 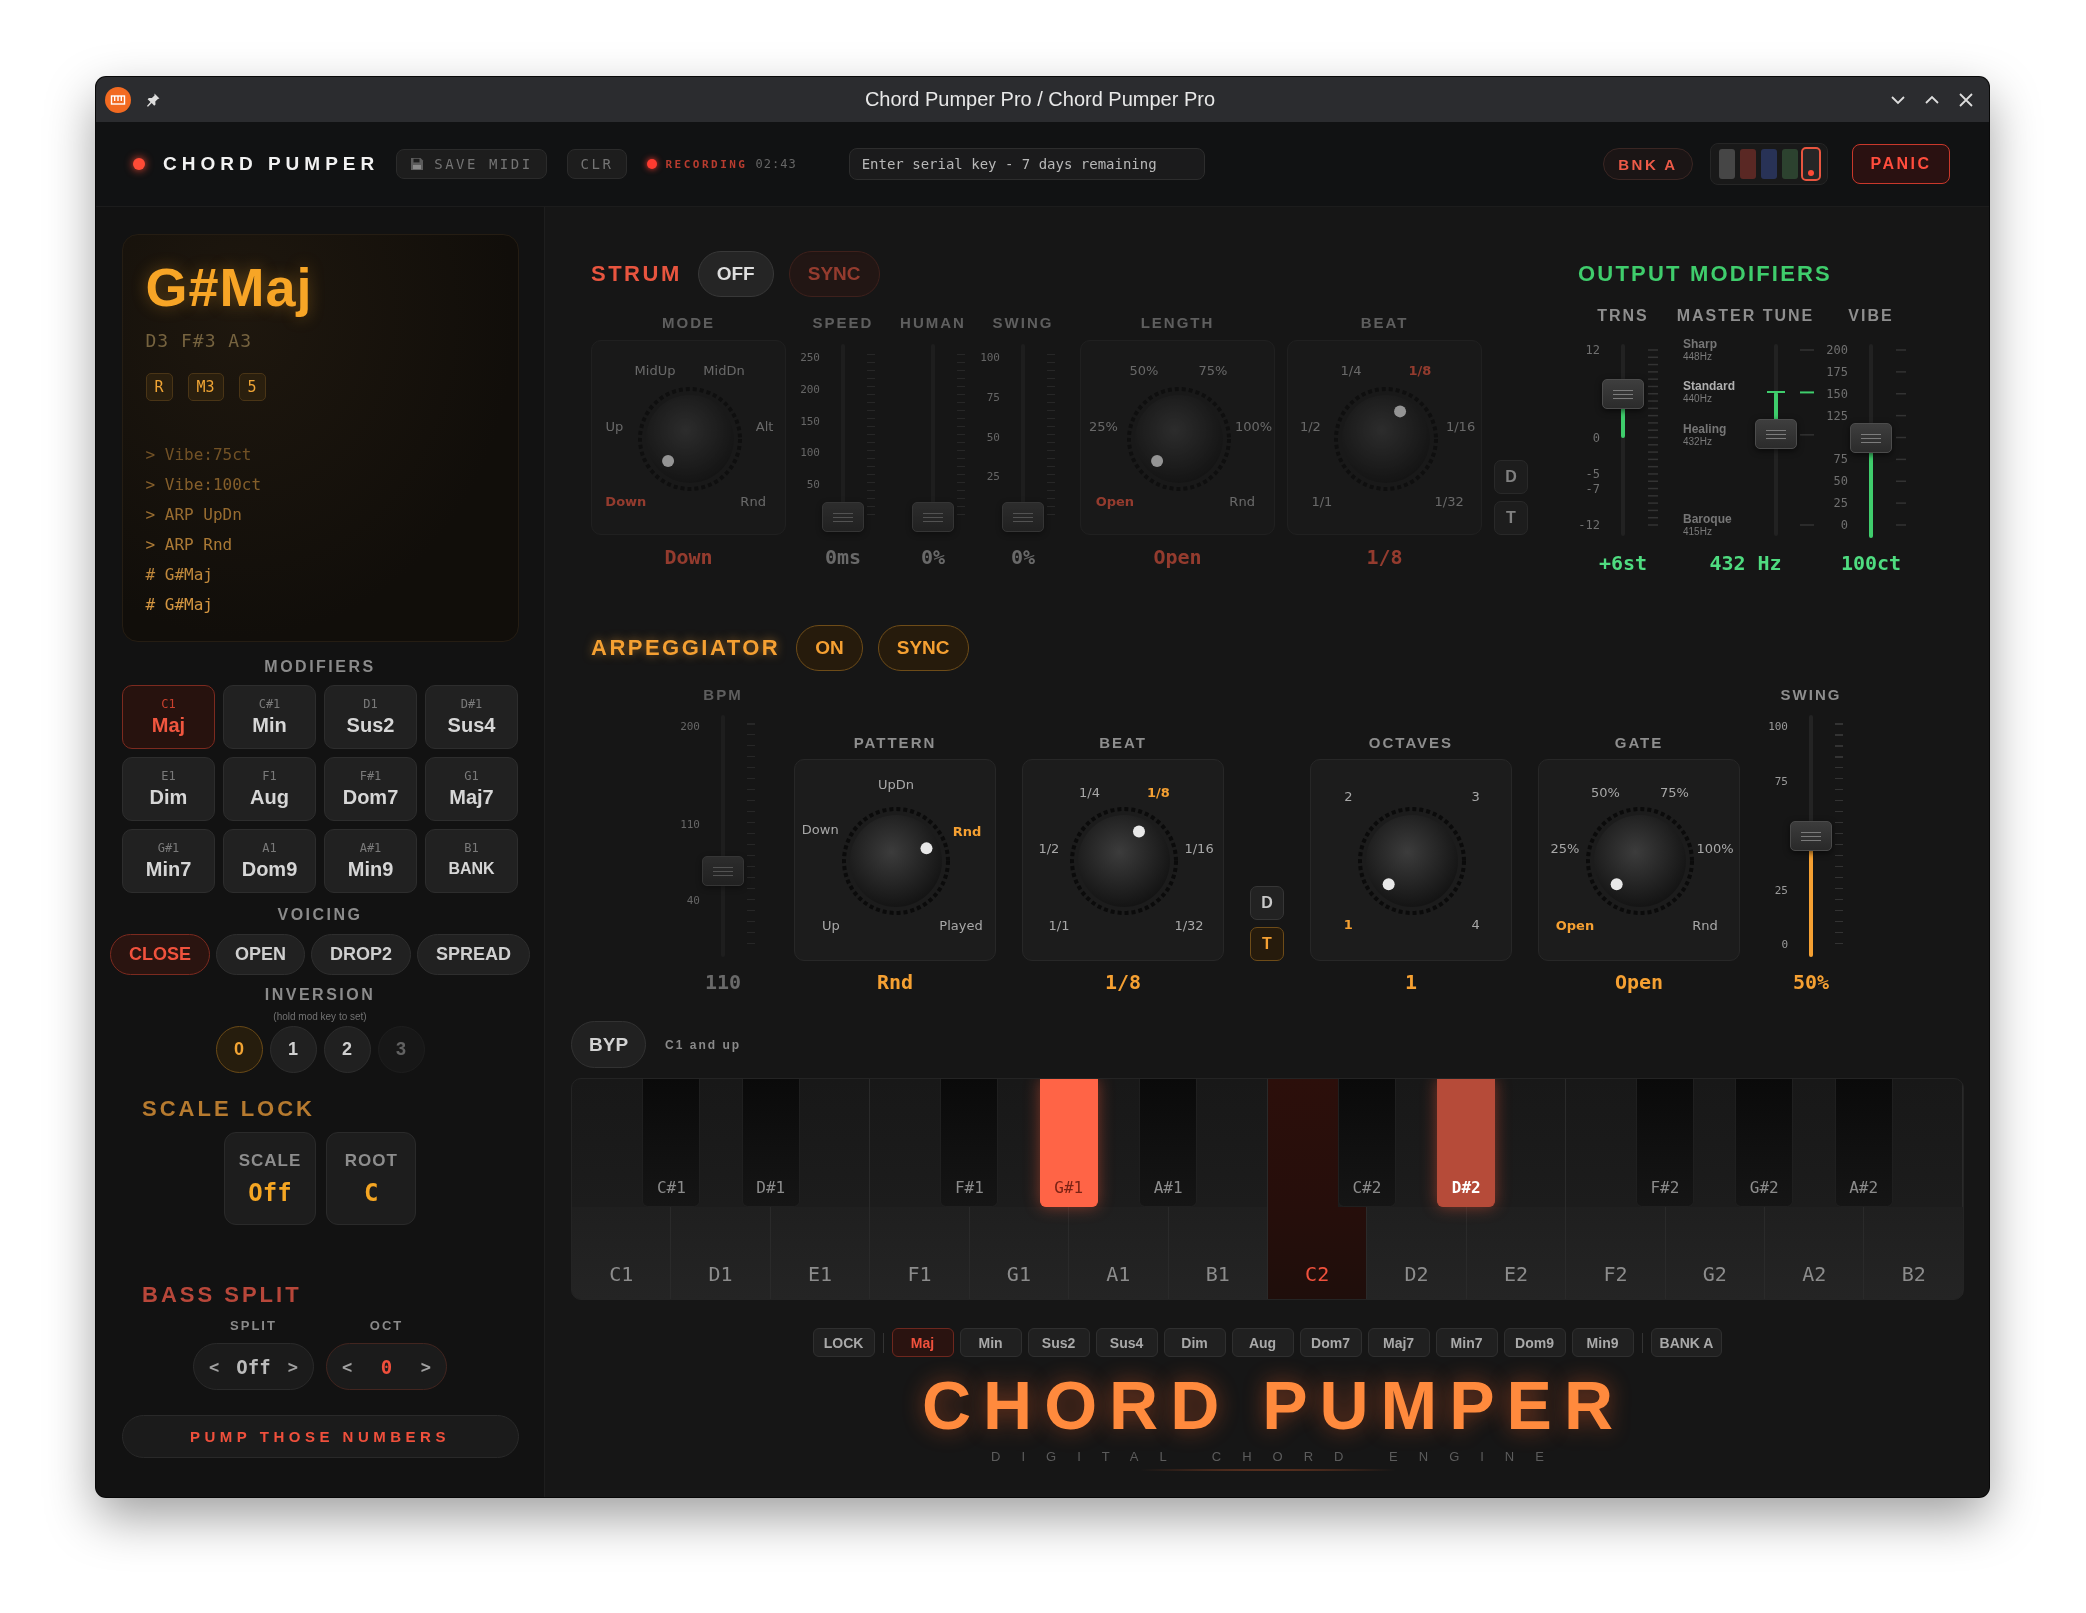 What do you see at coordinates (1565, 849) in the screenshot?
I see `knob-option-label: 25%` at bounding box center [1565, 849].